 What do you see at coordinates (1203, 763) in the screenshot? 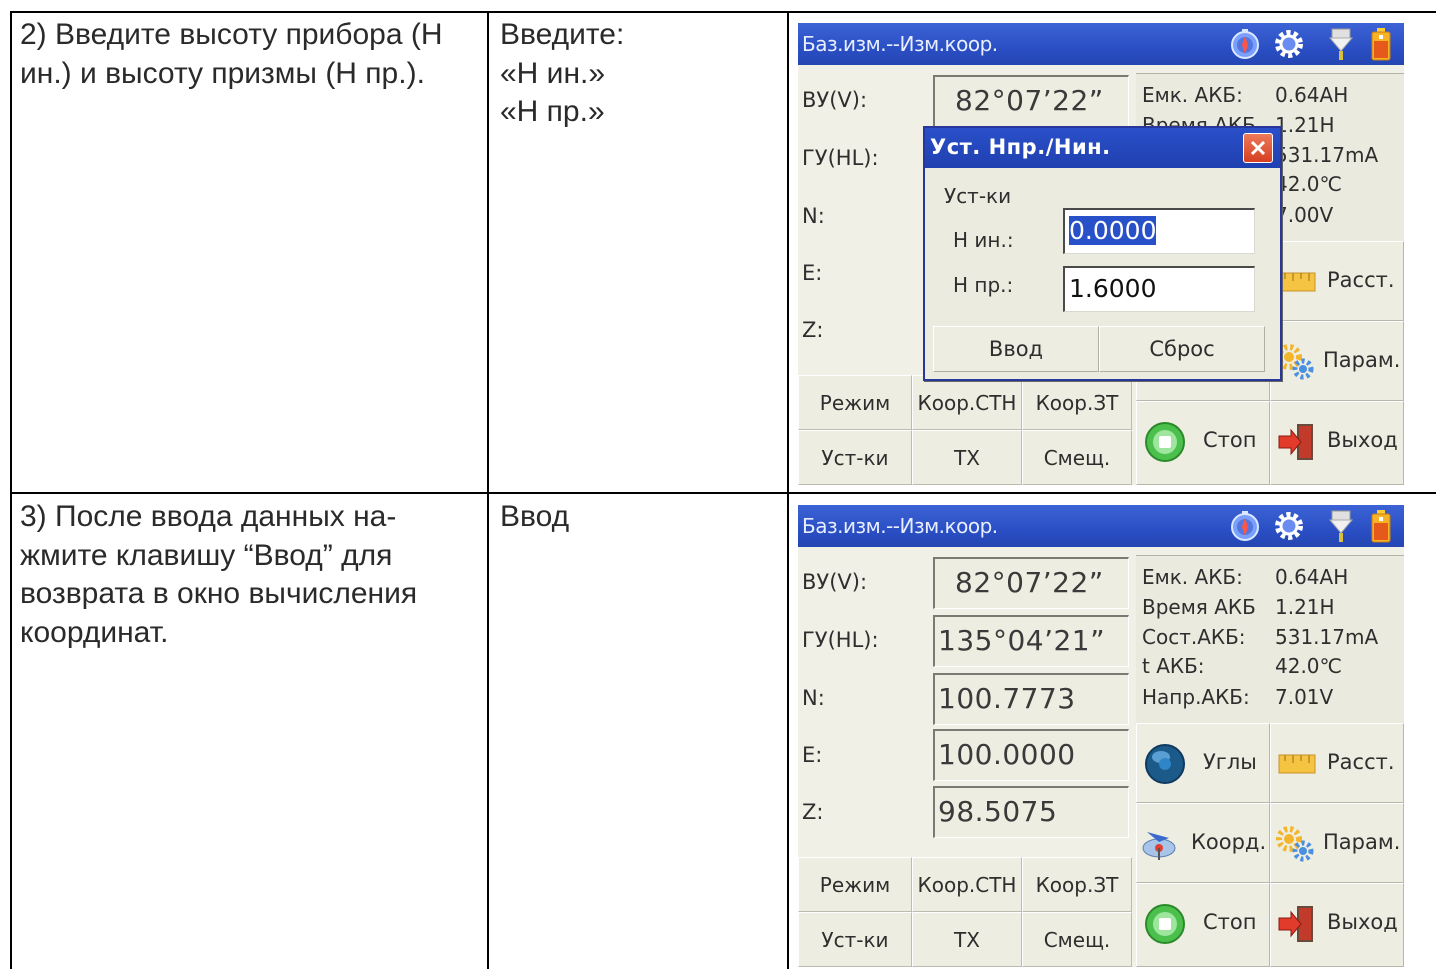
I see `angles-button: Углы` at bounding box center [1203, 763].